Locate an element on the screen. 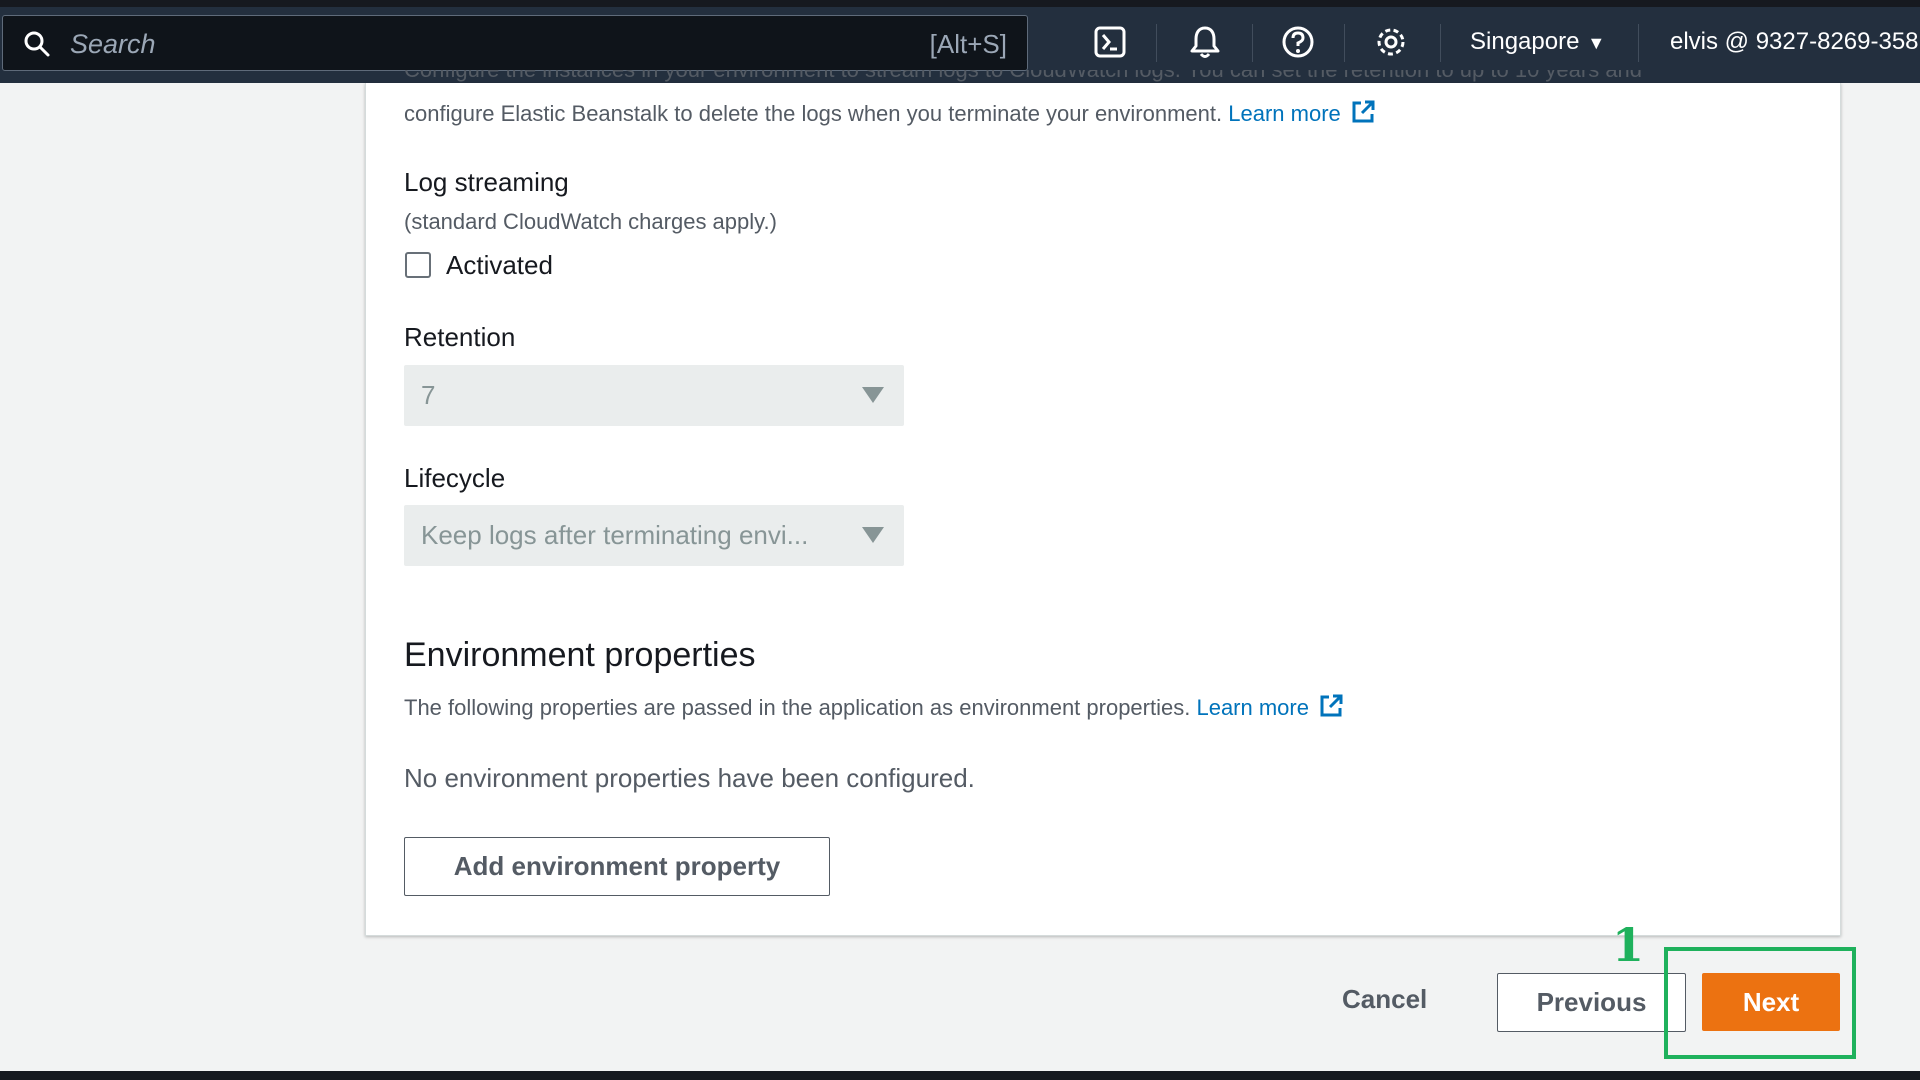 The image size is (1920, 1080). retention-value: 7 is located at coordinates (428, 395).